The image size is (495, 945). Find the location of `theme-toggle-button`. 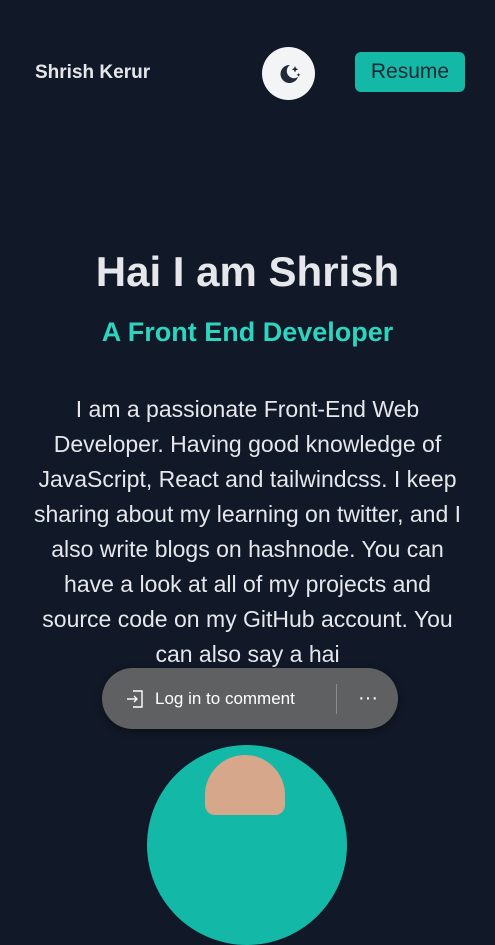

theme-toggle-button is located at coordinates (288, 73).